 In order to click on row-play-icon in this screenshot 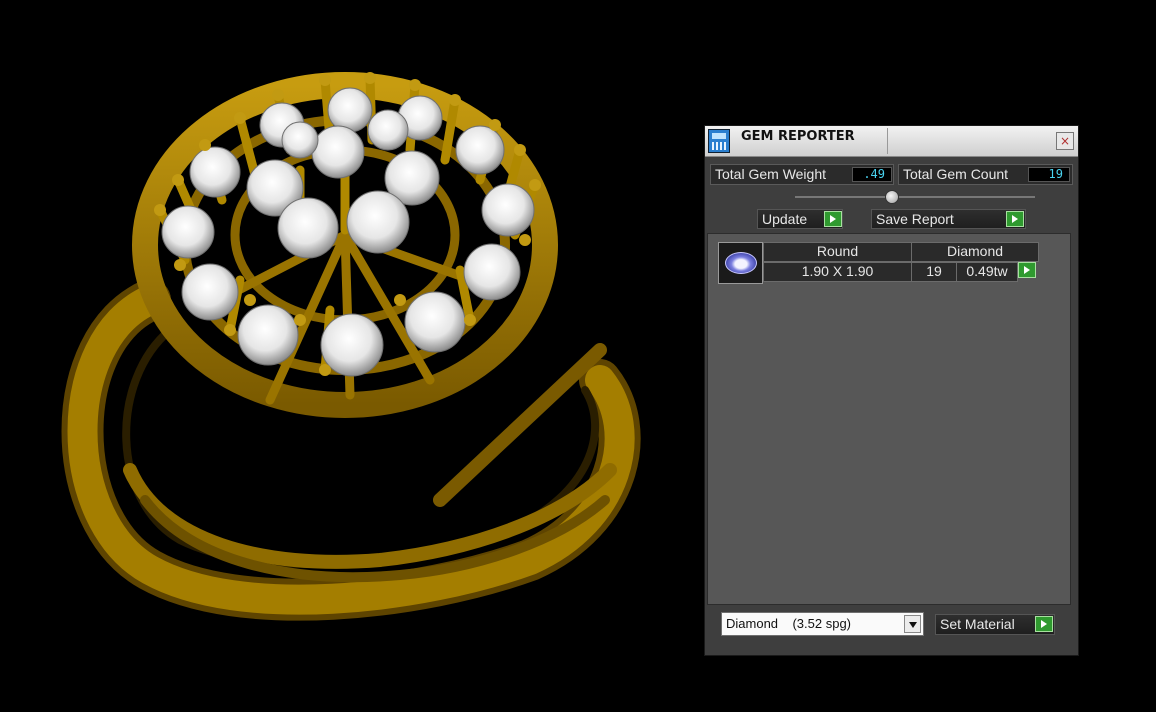, I will do `click(1027, 270)`.